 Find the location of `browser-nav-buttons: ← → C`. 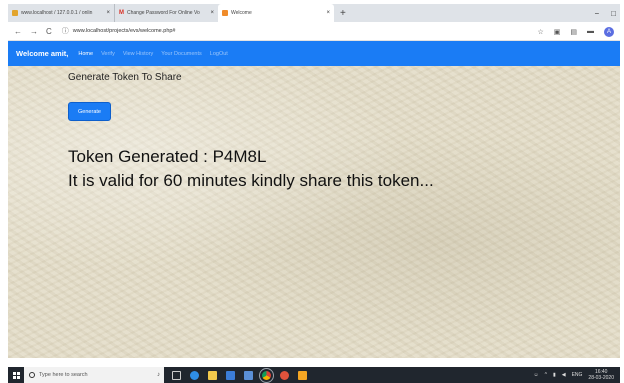

browser-nav-buttons: ← → C is located at coordinates (30, 31).